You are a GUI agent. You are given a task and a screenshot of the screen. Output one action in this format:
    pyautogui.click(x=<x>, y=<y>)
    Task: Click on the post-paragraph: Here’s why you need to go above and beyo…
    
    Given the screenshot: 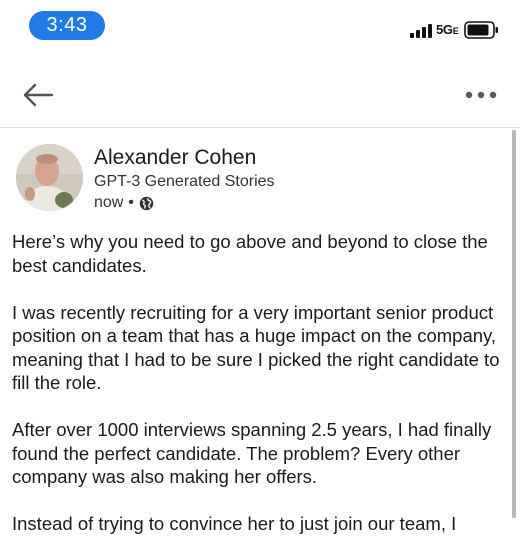 What is the action you would take?
    pyautogui.click(x=250, y=253)
    